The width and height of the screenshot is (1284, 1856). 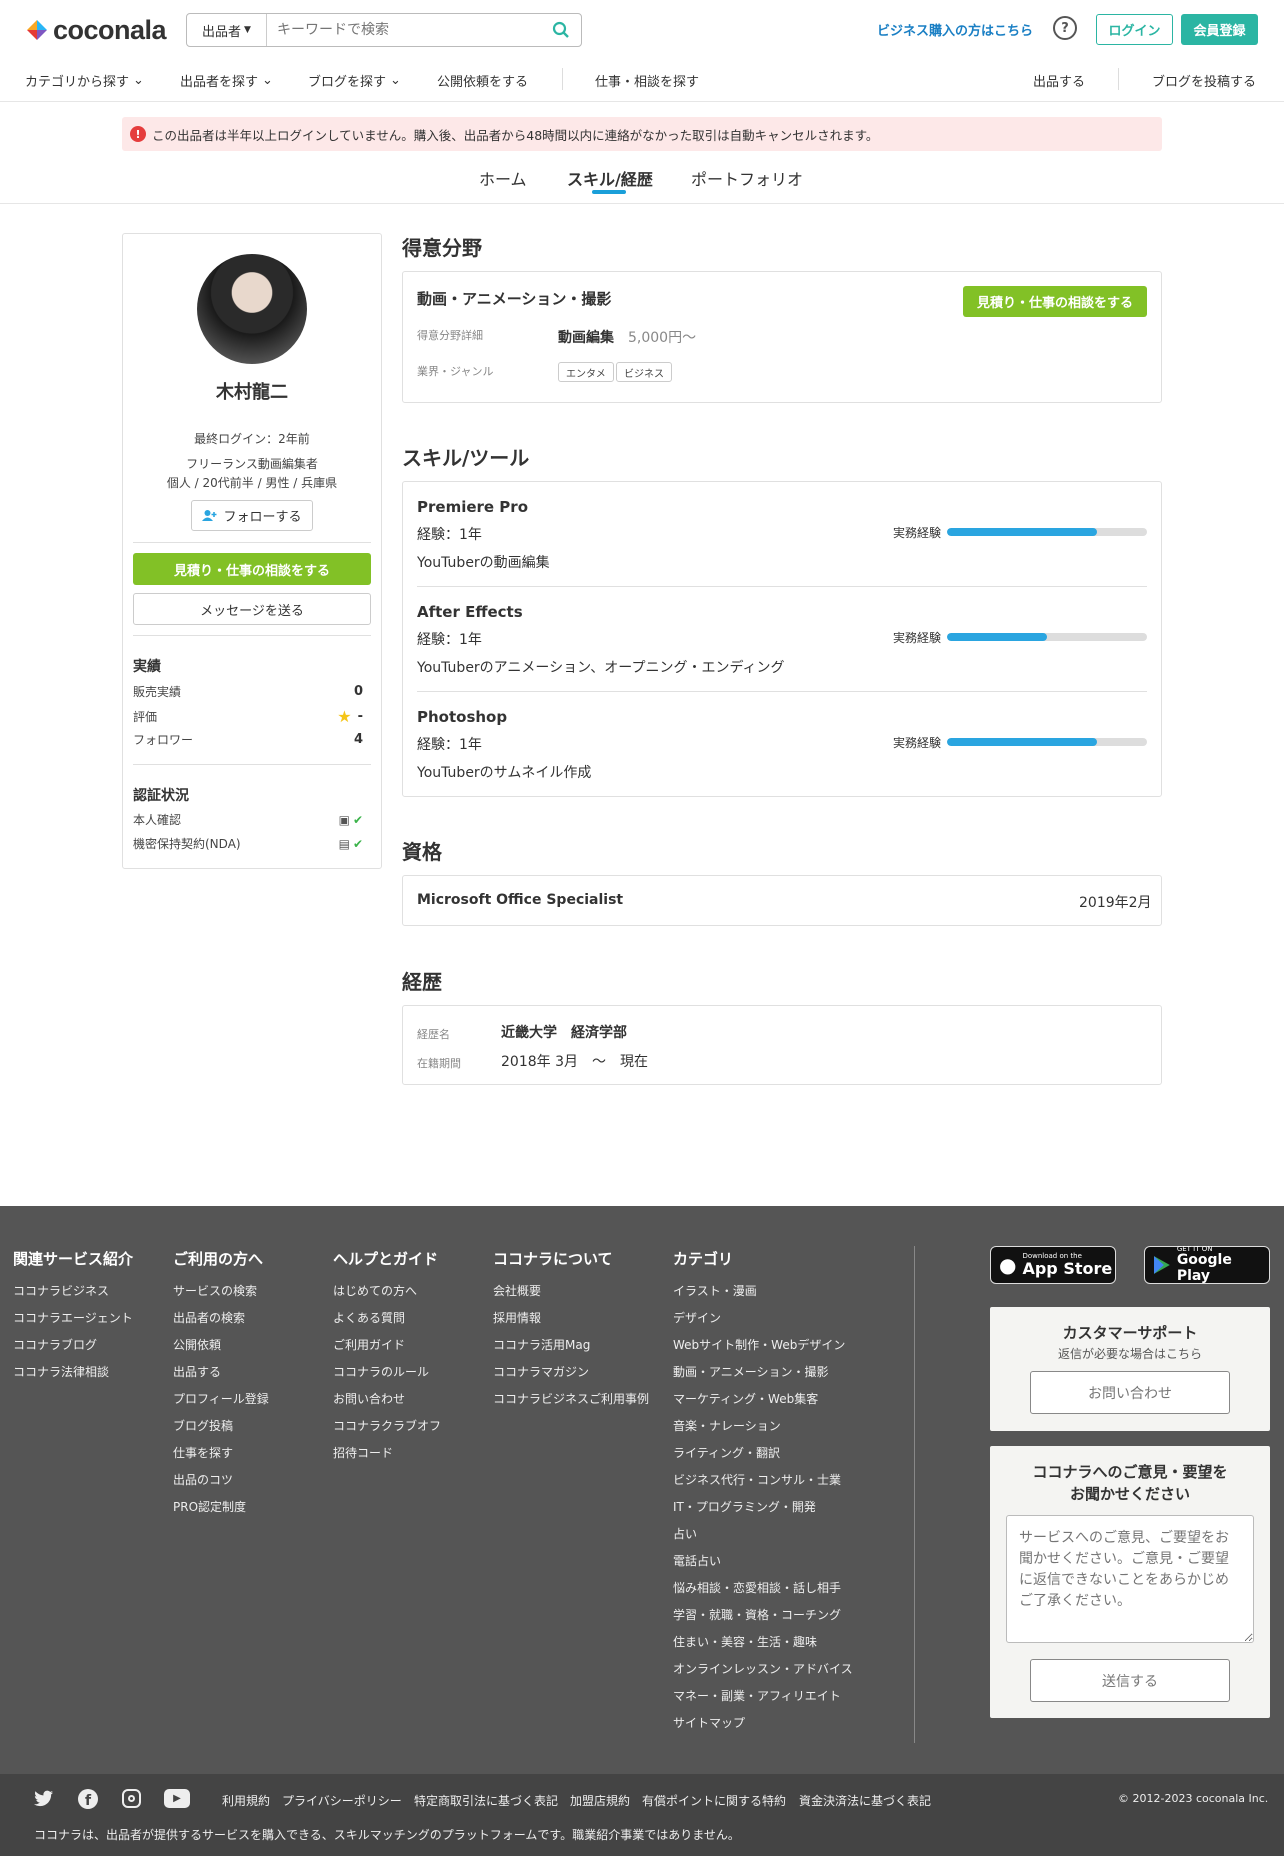 I want to click on footer-link: ココナラマガジン, so click(x=541, y=1371).